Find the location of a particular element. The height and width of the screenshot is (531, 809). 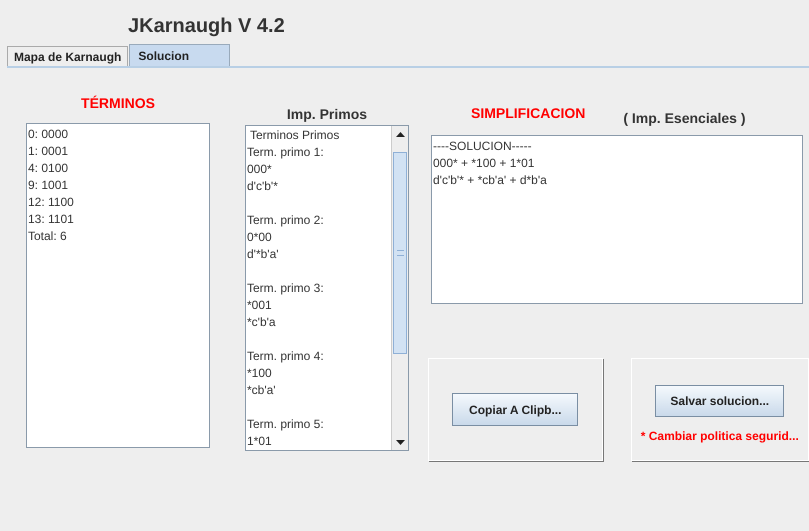

app-title: JKarnaugh V 4.2 is located at coordinates (206, 26).